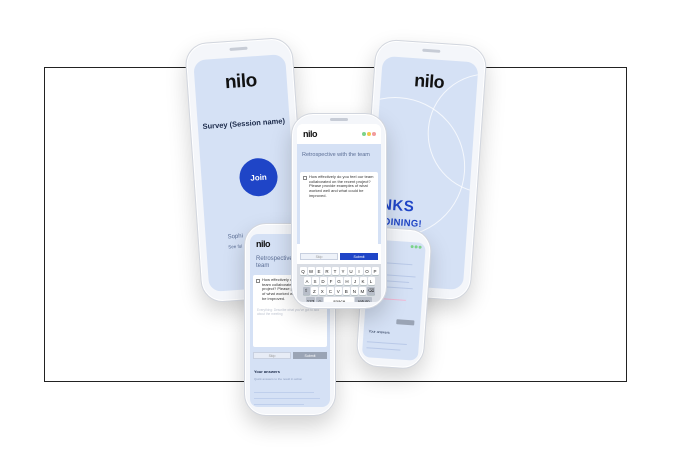 The height and width of the screenshot is (470, 680). Describe the element at coordinates (347, 281) in the screenshot. I see `key-h: H` at that location.